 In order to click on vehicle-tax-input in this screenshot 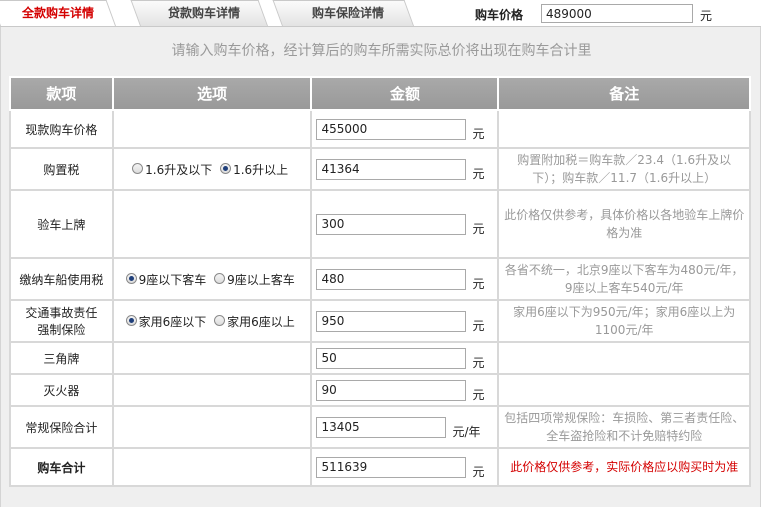, I will do `click(391, 279)`.